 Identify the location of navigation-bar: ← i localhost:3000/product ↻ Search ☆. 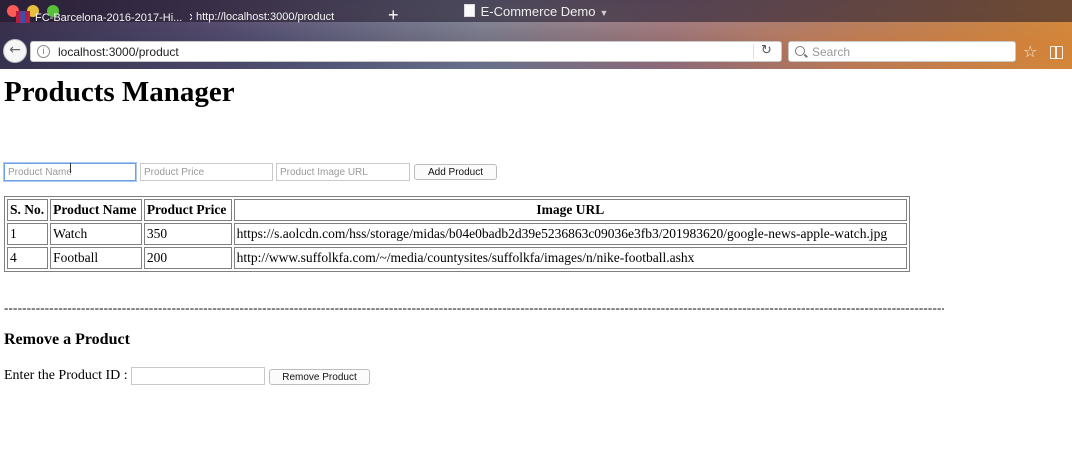
(536, 52).